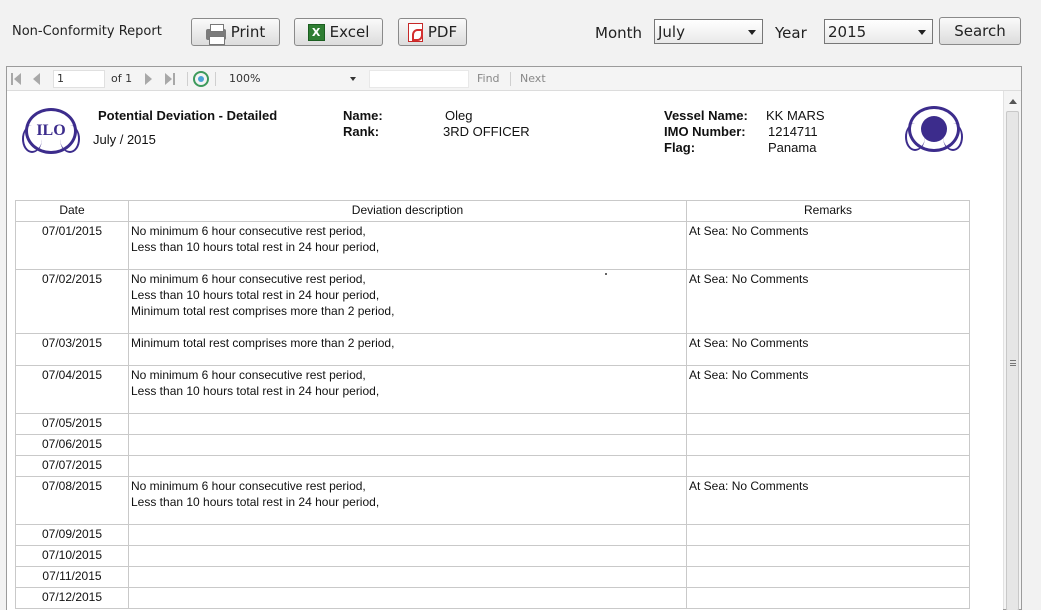 The image size is (1041, 610). I want to click on column-header-remarks: Remarks, so click(828, 211).